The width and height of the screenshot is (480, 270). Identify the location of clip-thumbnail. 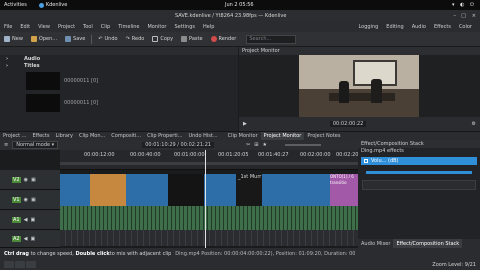
(43, 103).